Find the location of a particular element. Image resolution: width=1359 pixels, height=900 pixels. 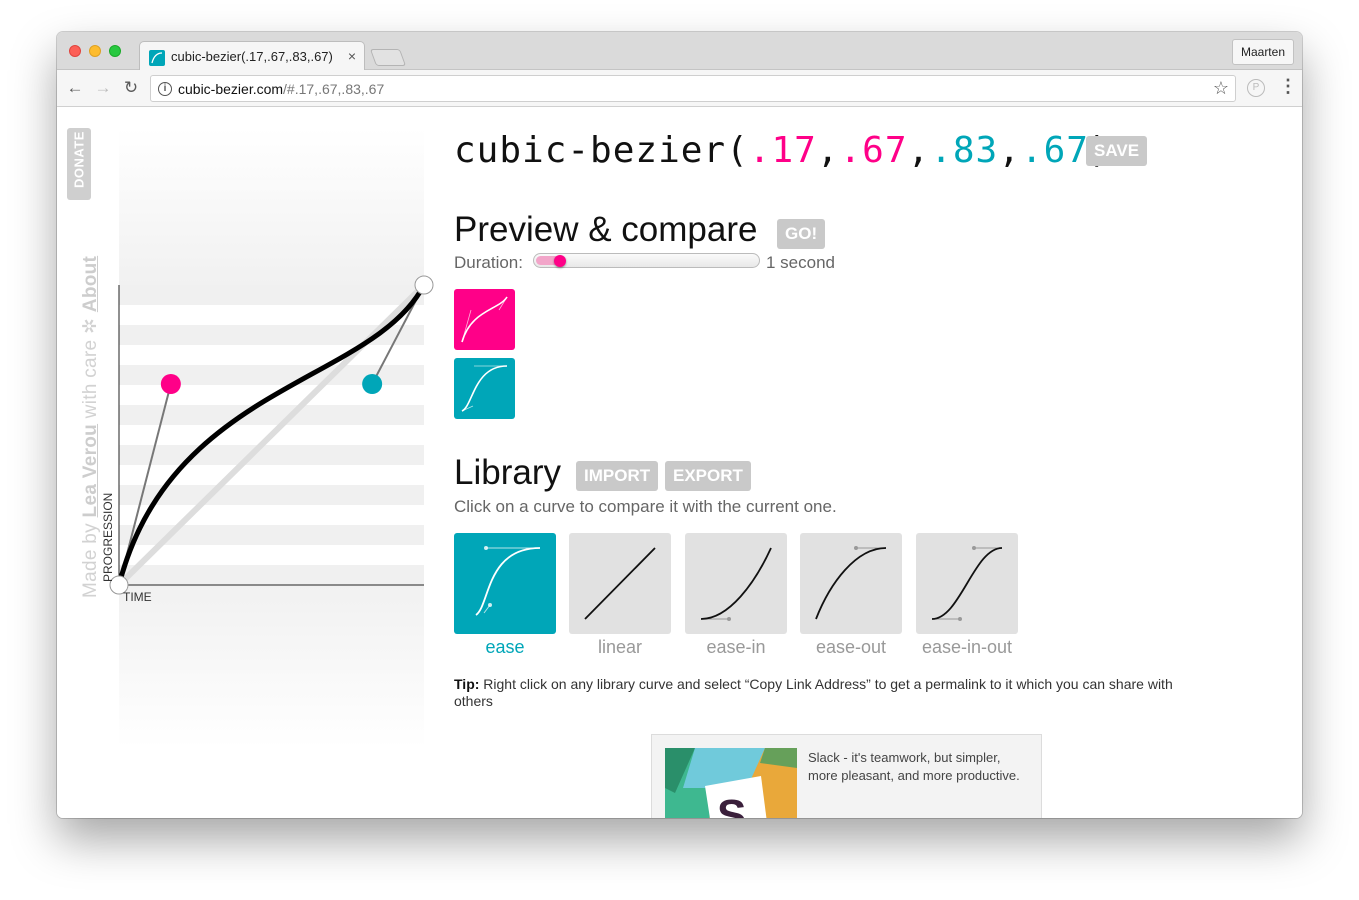

value-p1y: .67 is located at coordinates (873, 150).